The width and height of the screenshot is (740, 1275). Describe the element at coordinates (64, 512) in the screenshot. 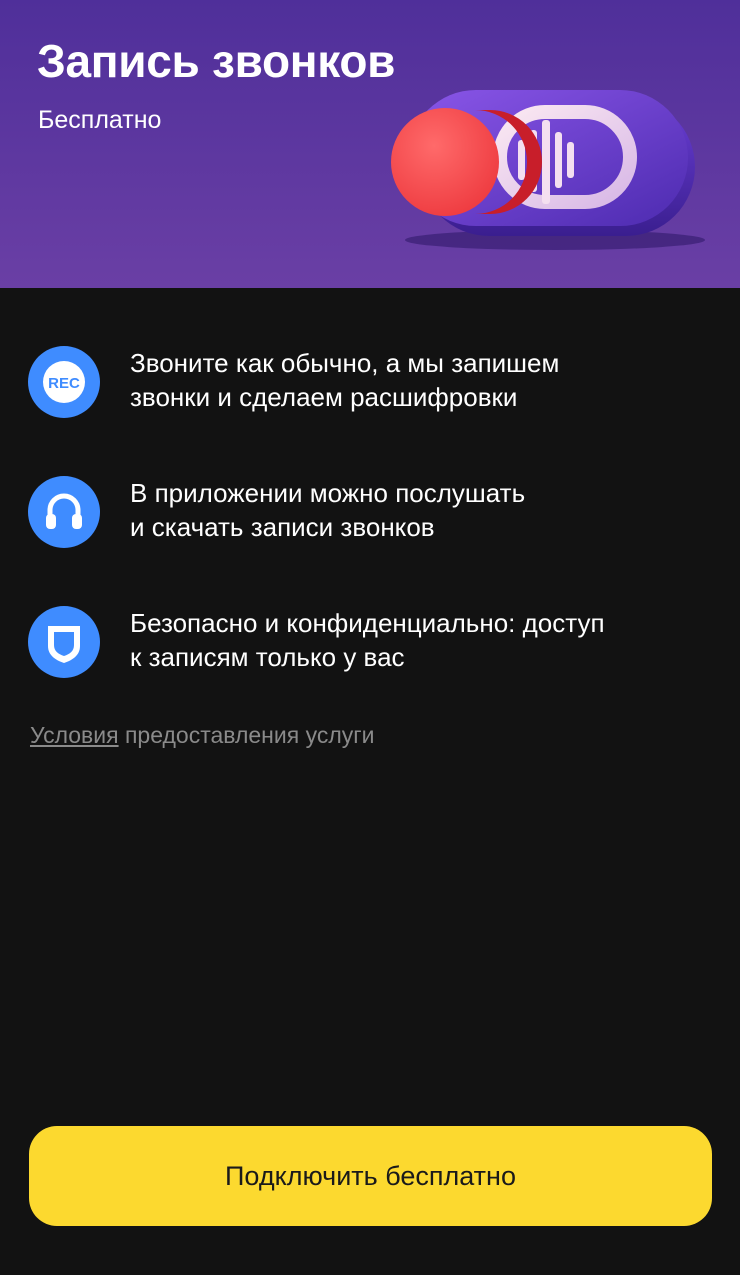

I see `headphones-icon` at that location.